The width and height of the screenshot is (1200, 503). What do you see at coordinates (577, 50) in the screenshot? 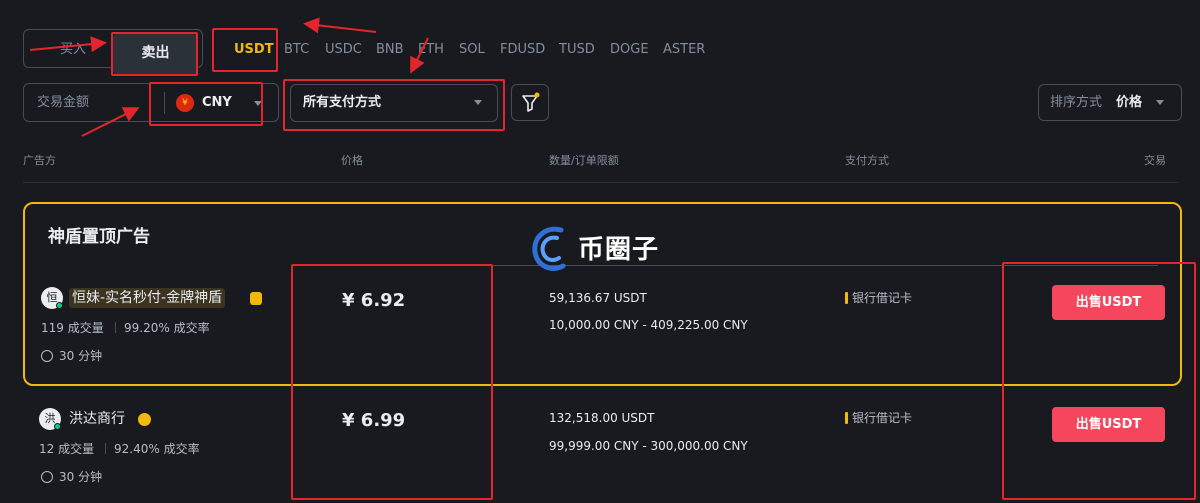
I see `coin-tab-tusd: TUSD` at bounding box center [577, 50].